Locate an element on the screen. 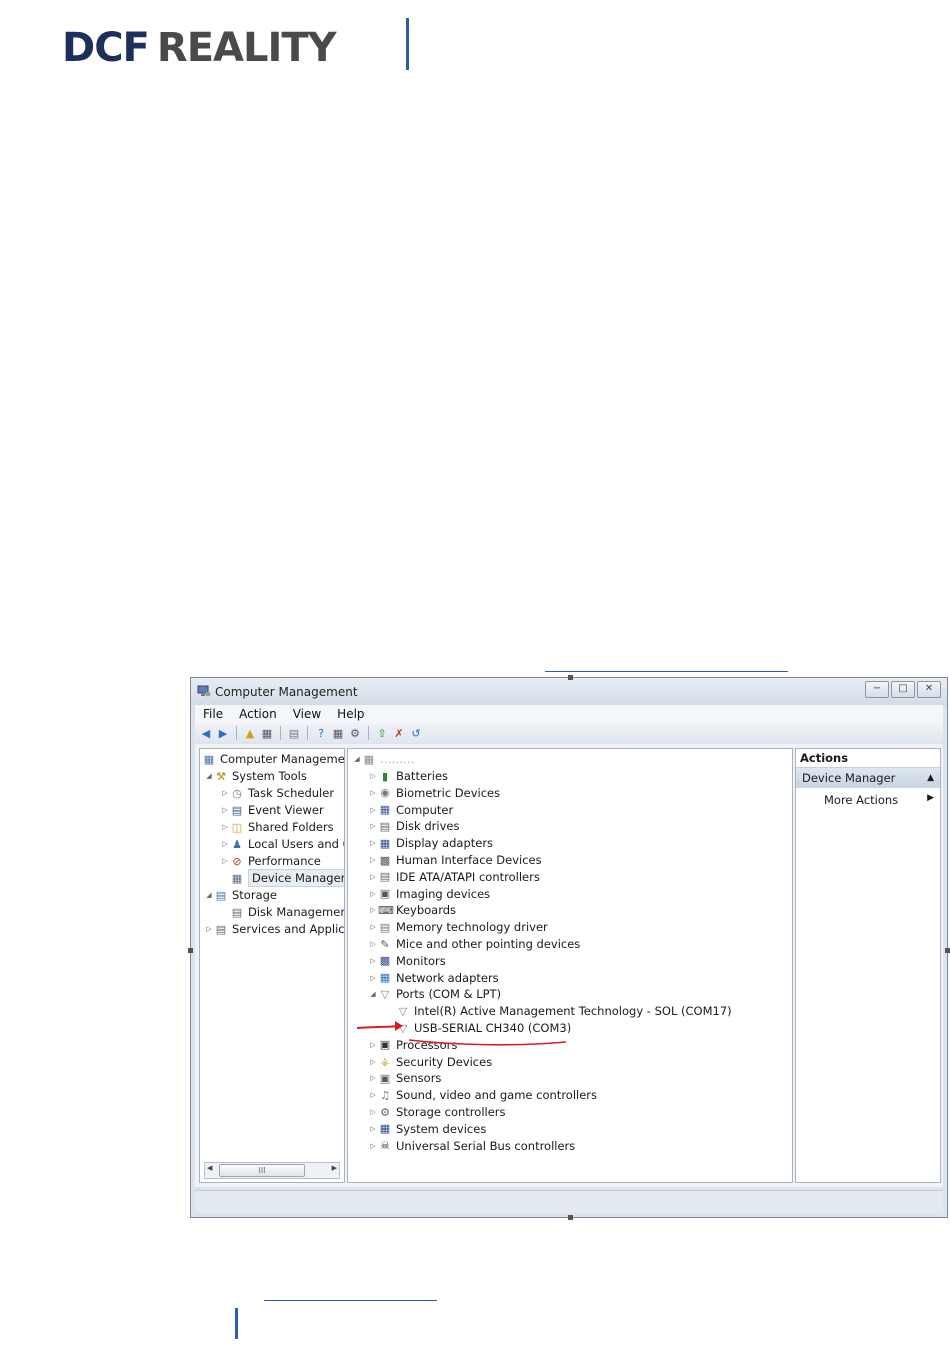 Image resolution: width=950 pixels, height=1353 pixels. tree-item-system-tools: ◢ ⚒ System Tools is located at coordinates (255, 776).